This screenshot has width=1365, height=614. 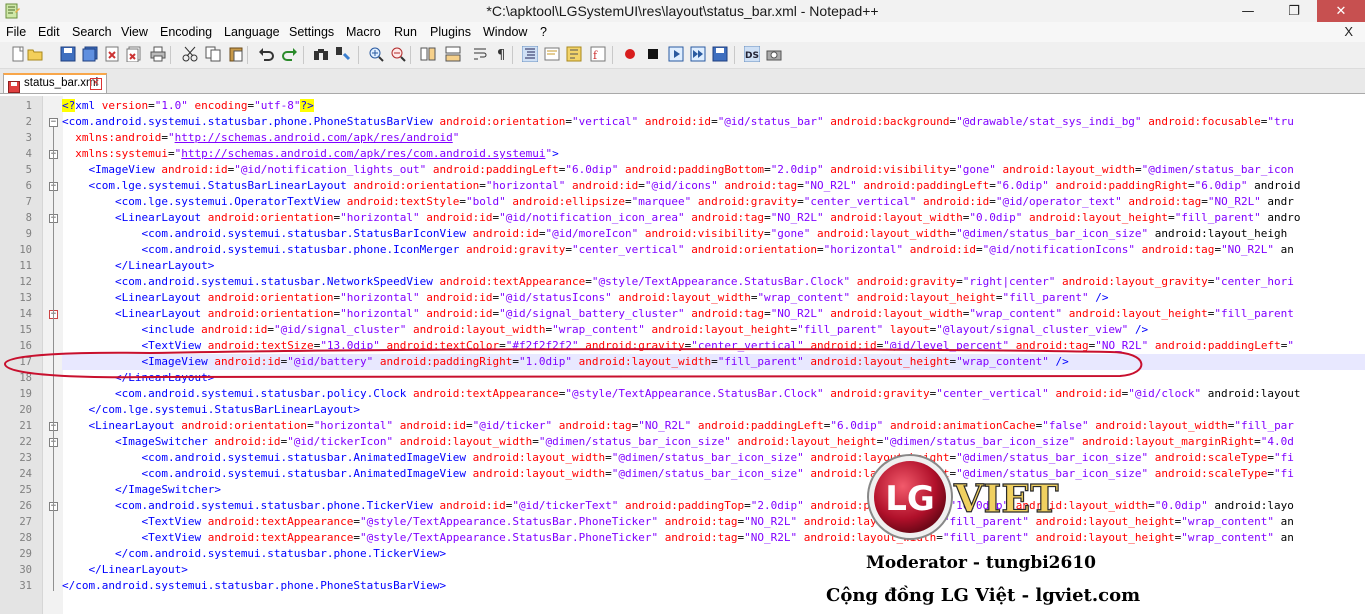 What do you see at coordinates (96, 84) in the screenshot?
I see `tab-close-icon: ×` at bounding box center [96, 84].